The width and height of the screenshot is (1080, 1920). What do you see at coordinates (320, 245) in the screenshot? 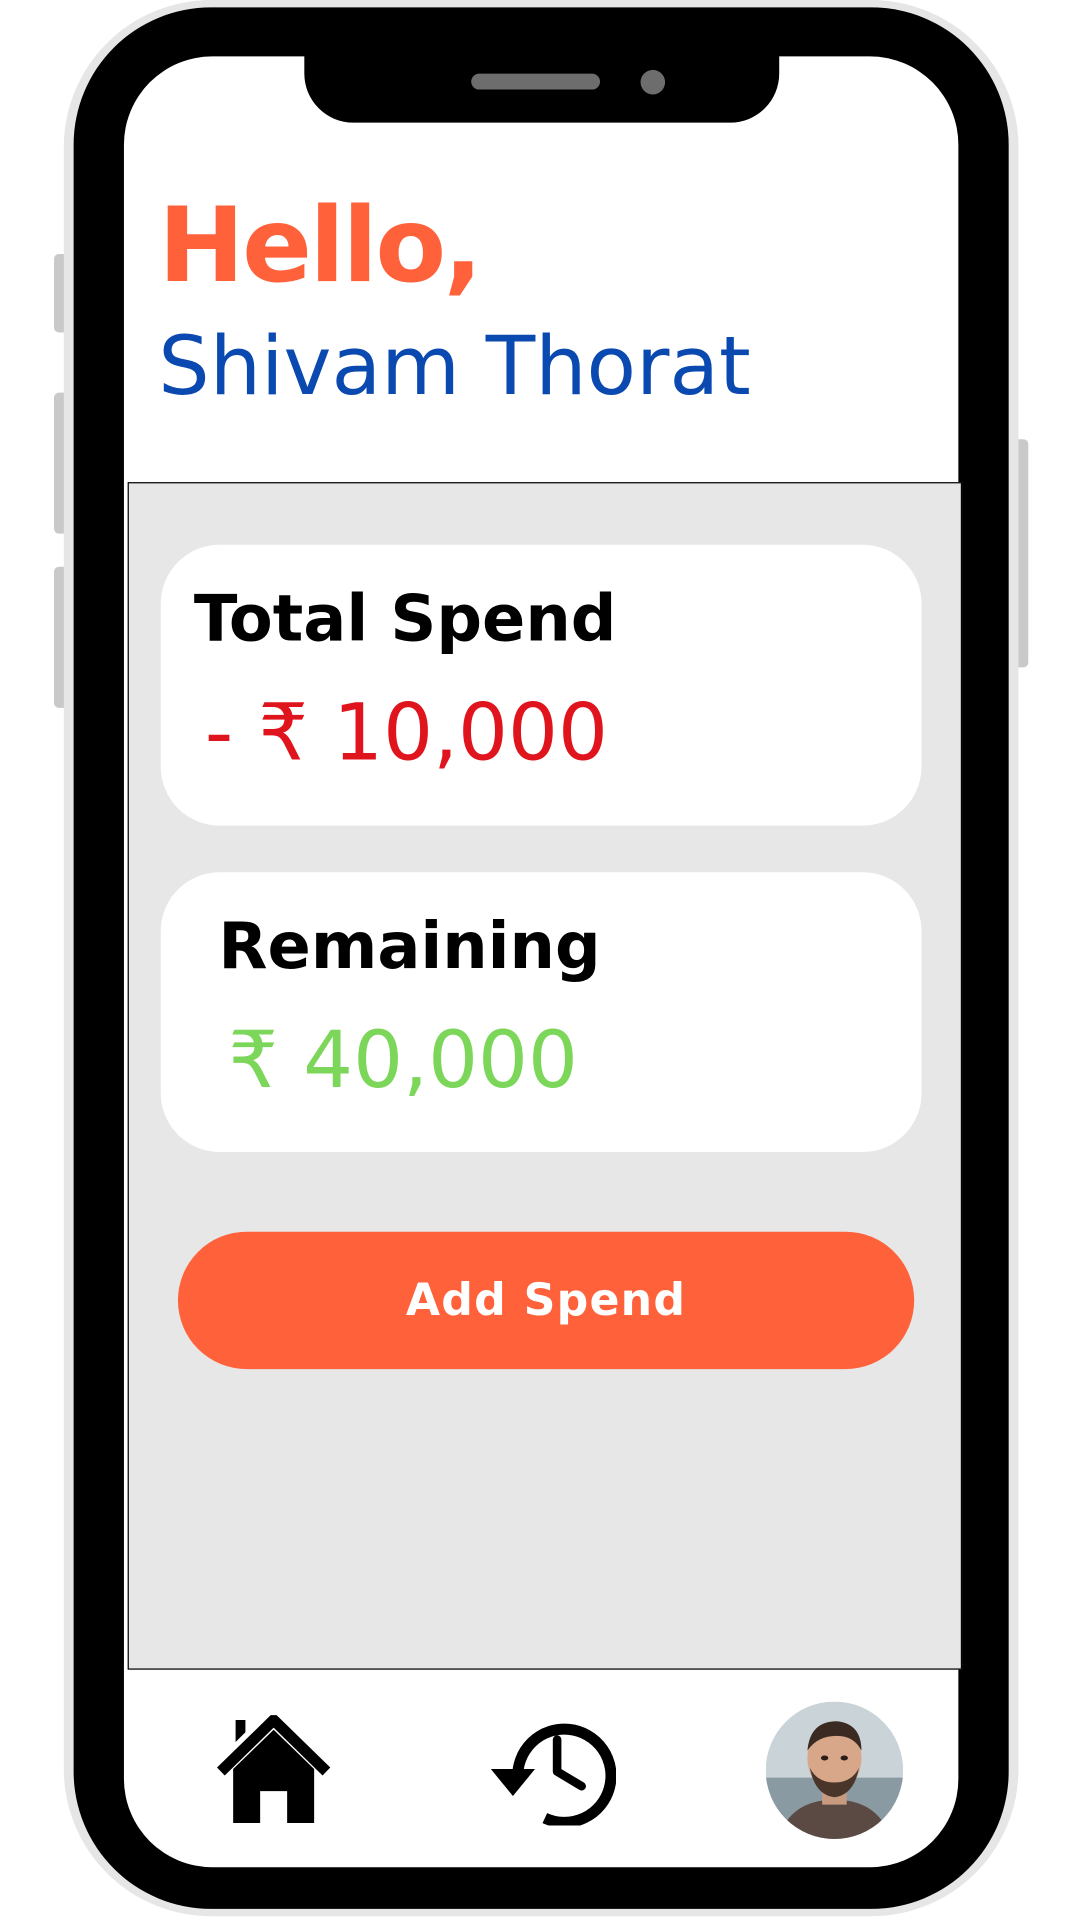
I see `greeting-hello: Hello,` at bounding box center [320, 245].